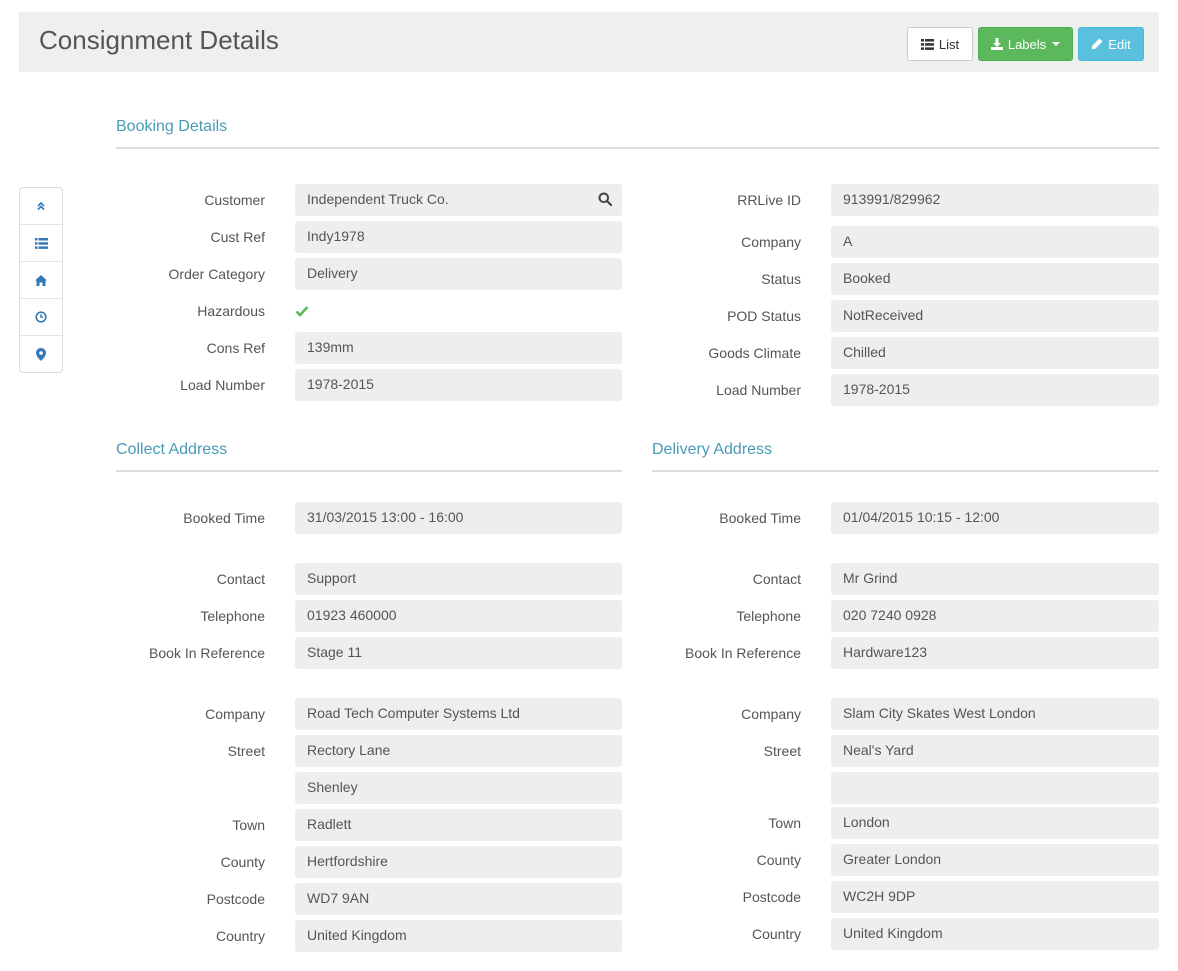 The height and width of the screenshot is (971, 1178). Describe the element at coordinates (458, 714) in the screenshot. I see `collect-company-field: Road Tech Computer Systems Ltd` at that location.